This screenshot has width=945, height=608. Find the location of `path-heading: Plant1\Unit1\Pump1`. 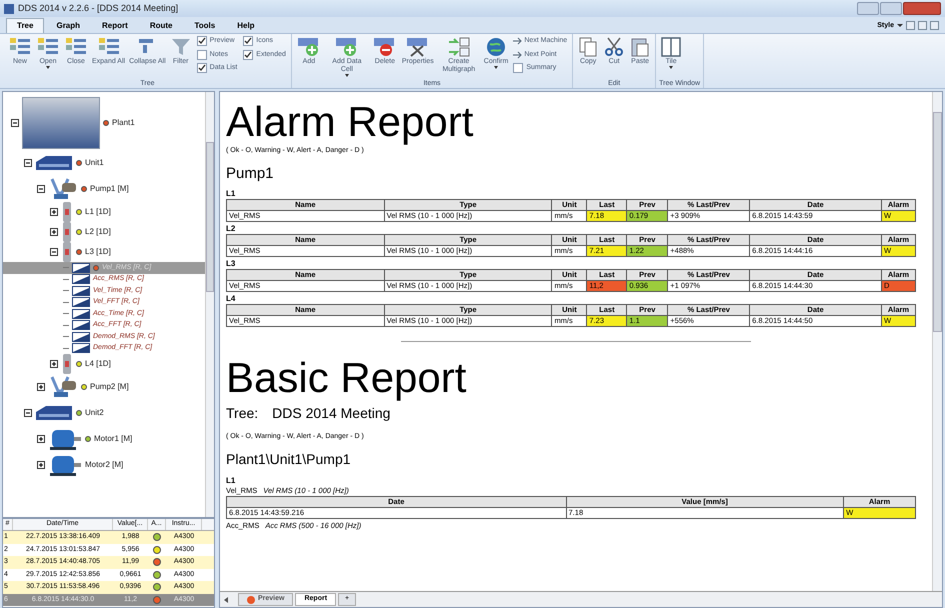

path-heading: Plant1\Unit1\Pump1 is located at coordinates (289, 459).